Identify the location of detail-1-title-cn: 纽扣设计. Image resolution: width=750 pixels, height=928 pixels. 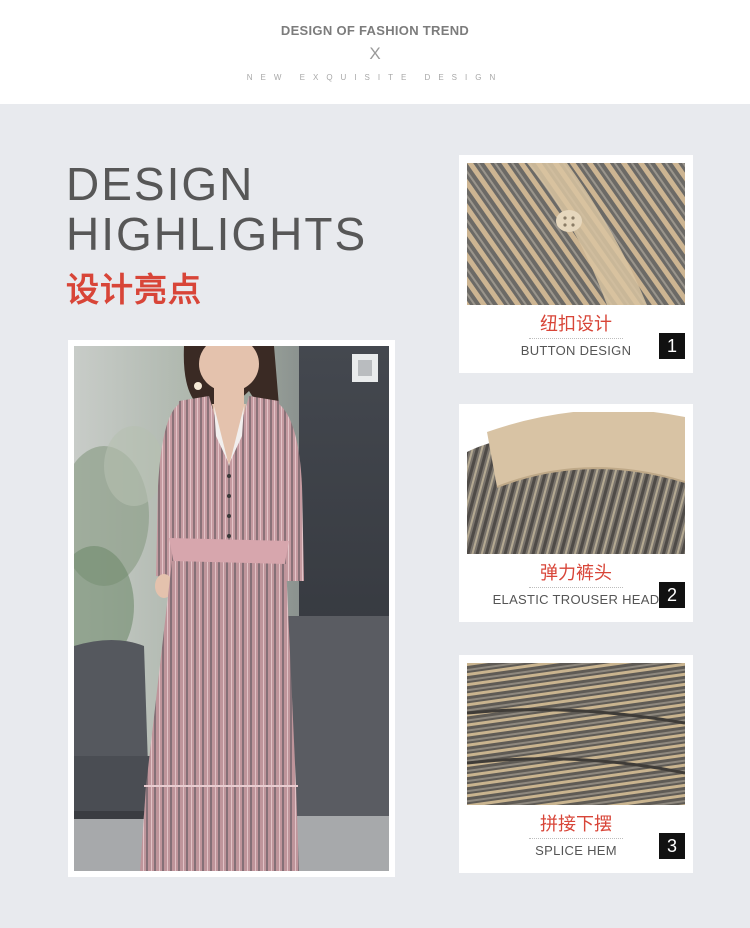
(576, 324).